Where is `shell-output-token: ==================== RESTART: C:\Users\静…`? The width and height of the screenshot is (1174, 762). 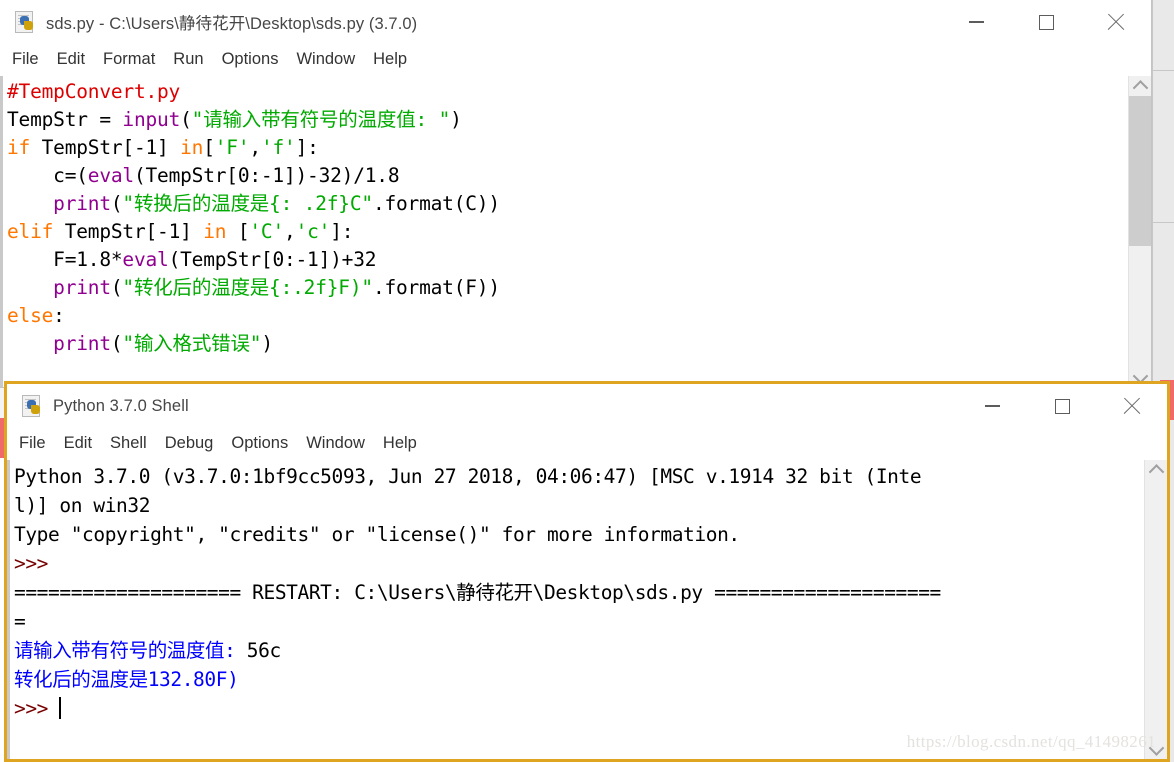
shell-output-token: ==================== RESTART: C:\Users\静… is located at coordinates (477, 592).